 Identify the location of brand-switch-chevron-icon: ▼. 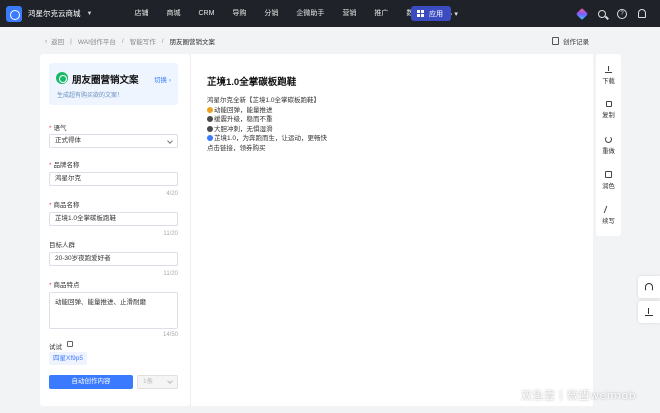
(90, 14).